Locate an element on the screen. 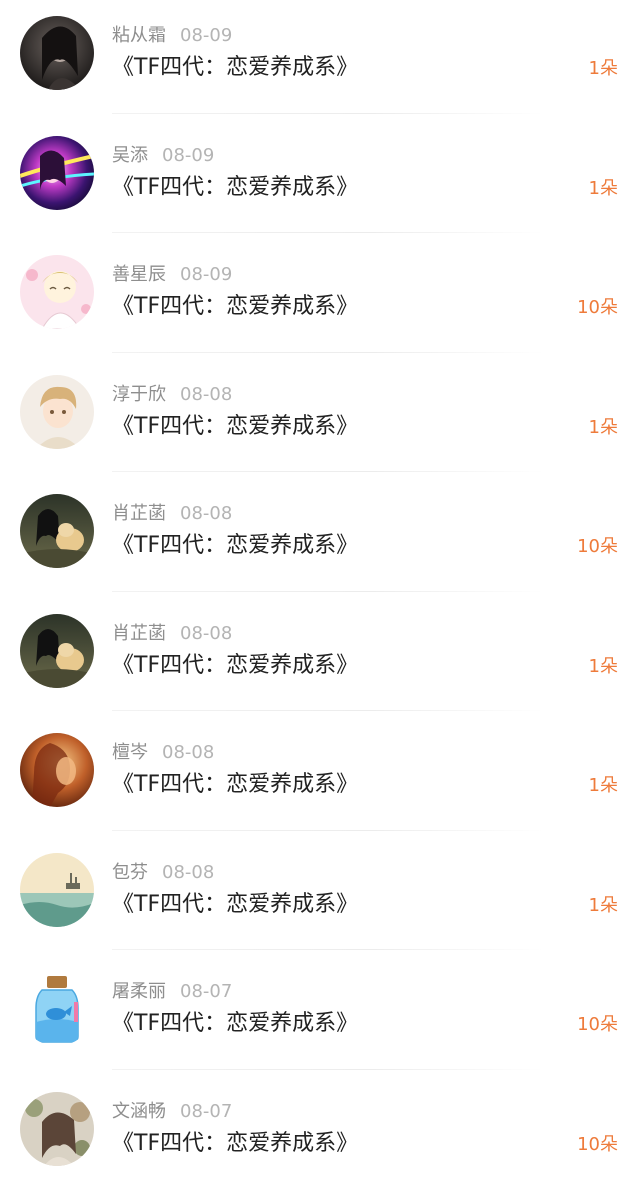 Image resolution: width=640 pixels, height=1195 pixels. list-item: 吴添 08-09 《TF四代：恋爱养成系》 1朵 is located at coordinates (320, 180).